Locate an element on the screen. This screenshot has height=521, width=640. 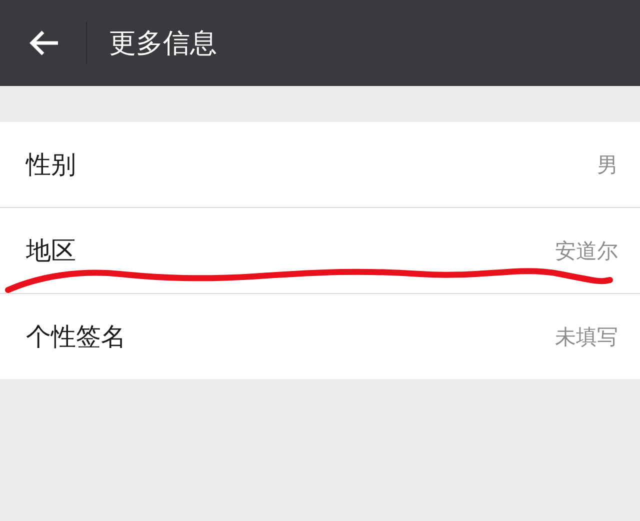
row-label: 地区 is located at coordinates (51, 251).